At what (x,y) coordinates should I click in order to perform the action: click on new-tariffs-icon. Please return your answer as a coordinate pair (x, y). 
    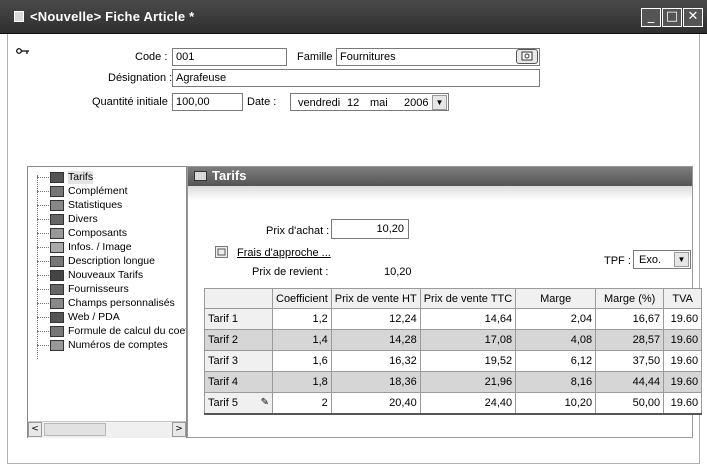
    Looking at the image, I should click on (57, 275).